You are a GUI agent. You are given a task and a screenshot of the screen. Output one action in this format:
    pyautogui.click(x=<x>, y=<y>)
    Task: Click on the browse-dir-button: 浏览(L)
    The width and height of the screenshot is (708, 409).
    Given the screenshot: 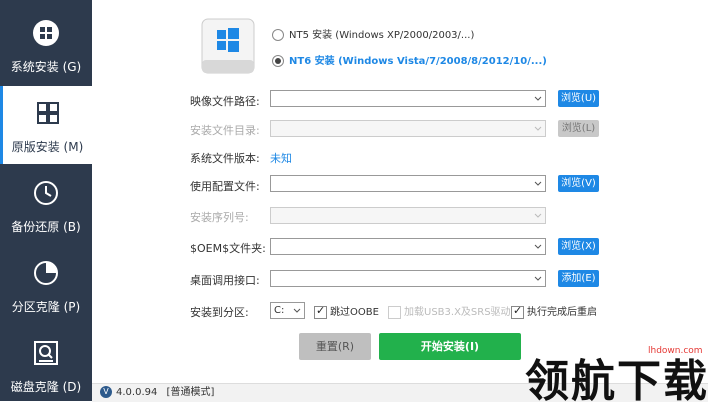 What is the action you would take?
    pyautogui.click(x=578, y=128)
    